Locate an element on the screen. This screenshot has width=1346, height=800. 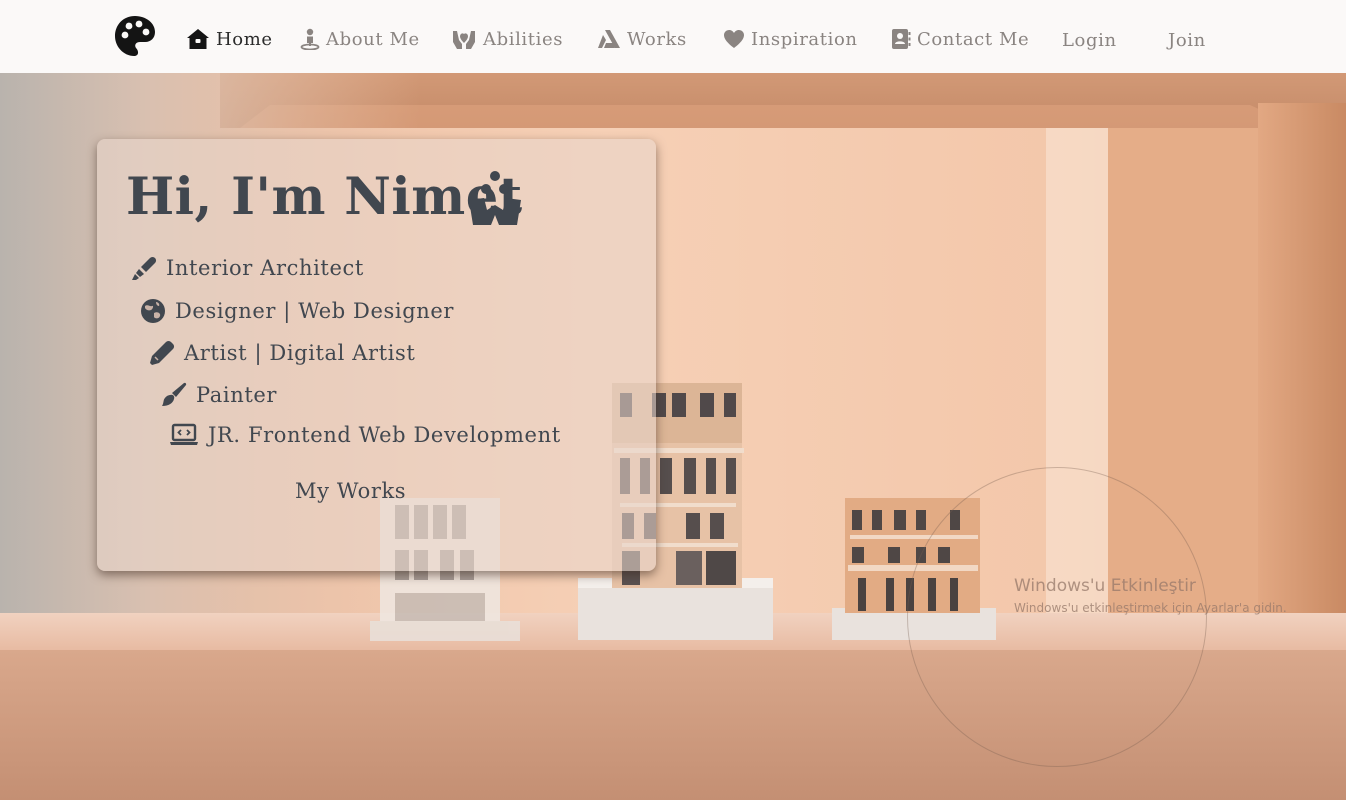
role-item: Designer | Web Designer is located at coordinates (297, 311).